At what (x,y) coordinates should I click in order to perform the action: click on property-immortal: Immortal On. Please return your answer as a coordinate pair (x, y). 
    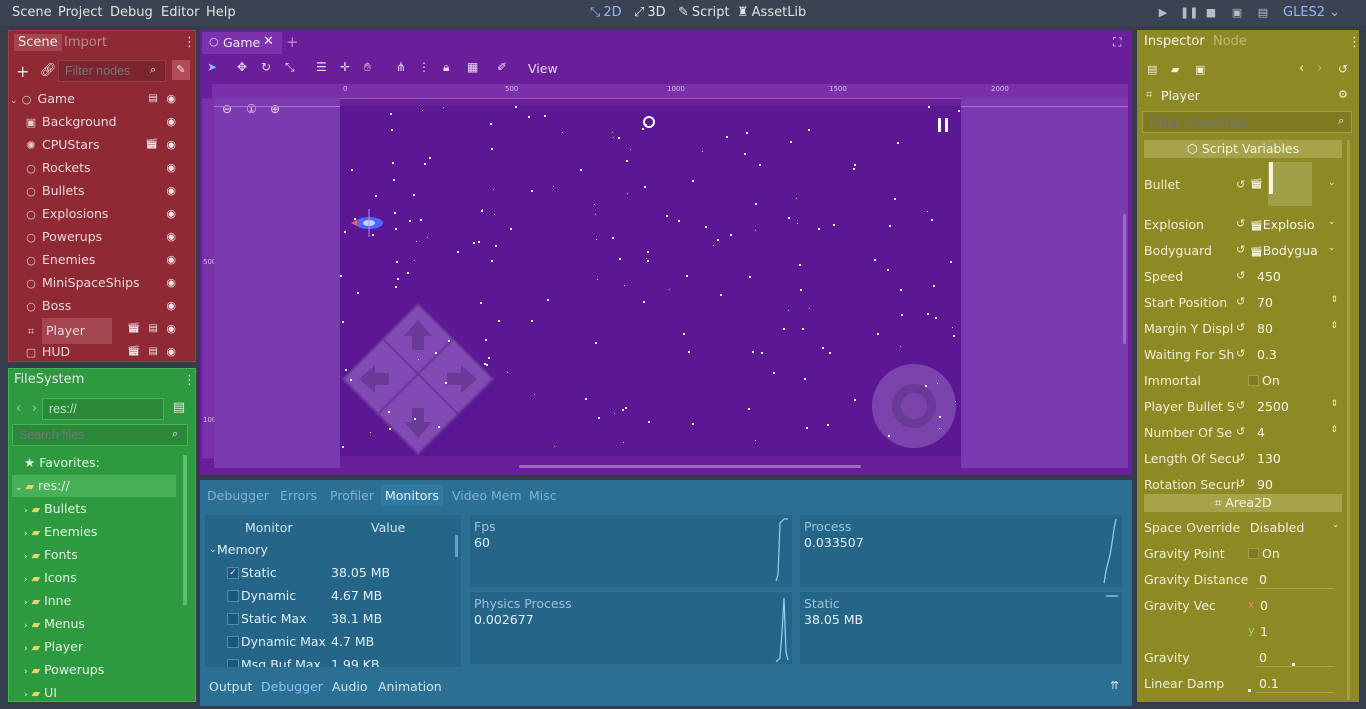
    Looking at the image, I should click on (1247, 381).